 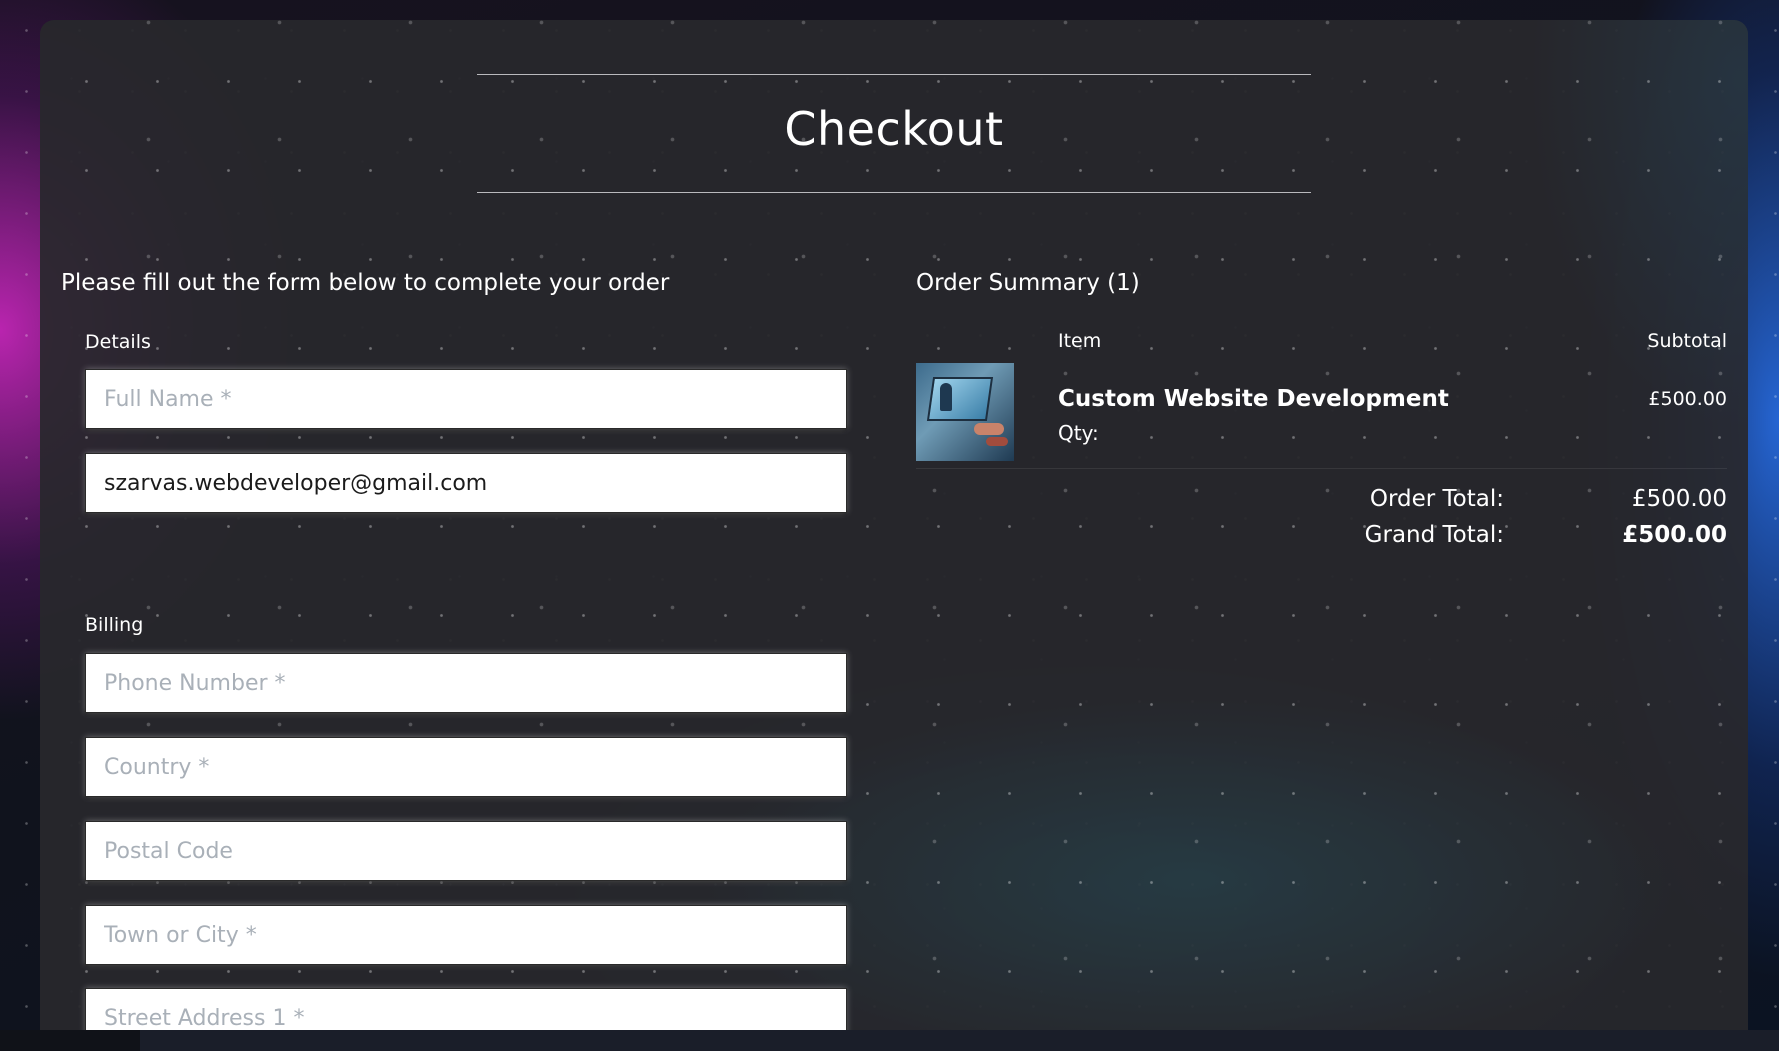 What do you see at coordinates (466, 767) in the screenshot?
I see `country-input` at bounding box center [466, 767].